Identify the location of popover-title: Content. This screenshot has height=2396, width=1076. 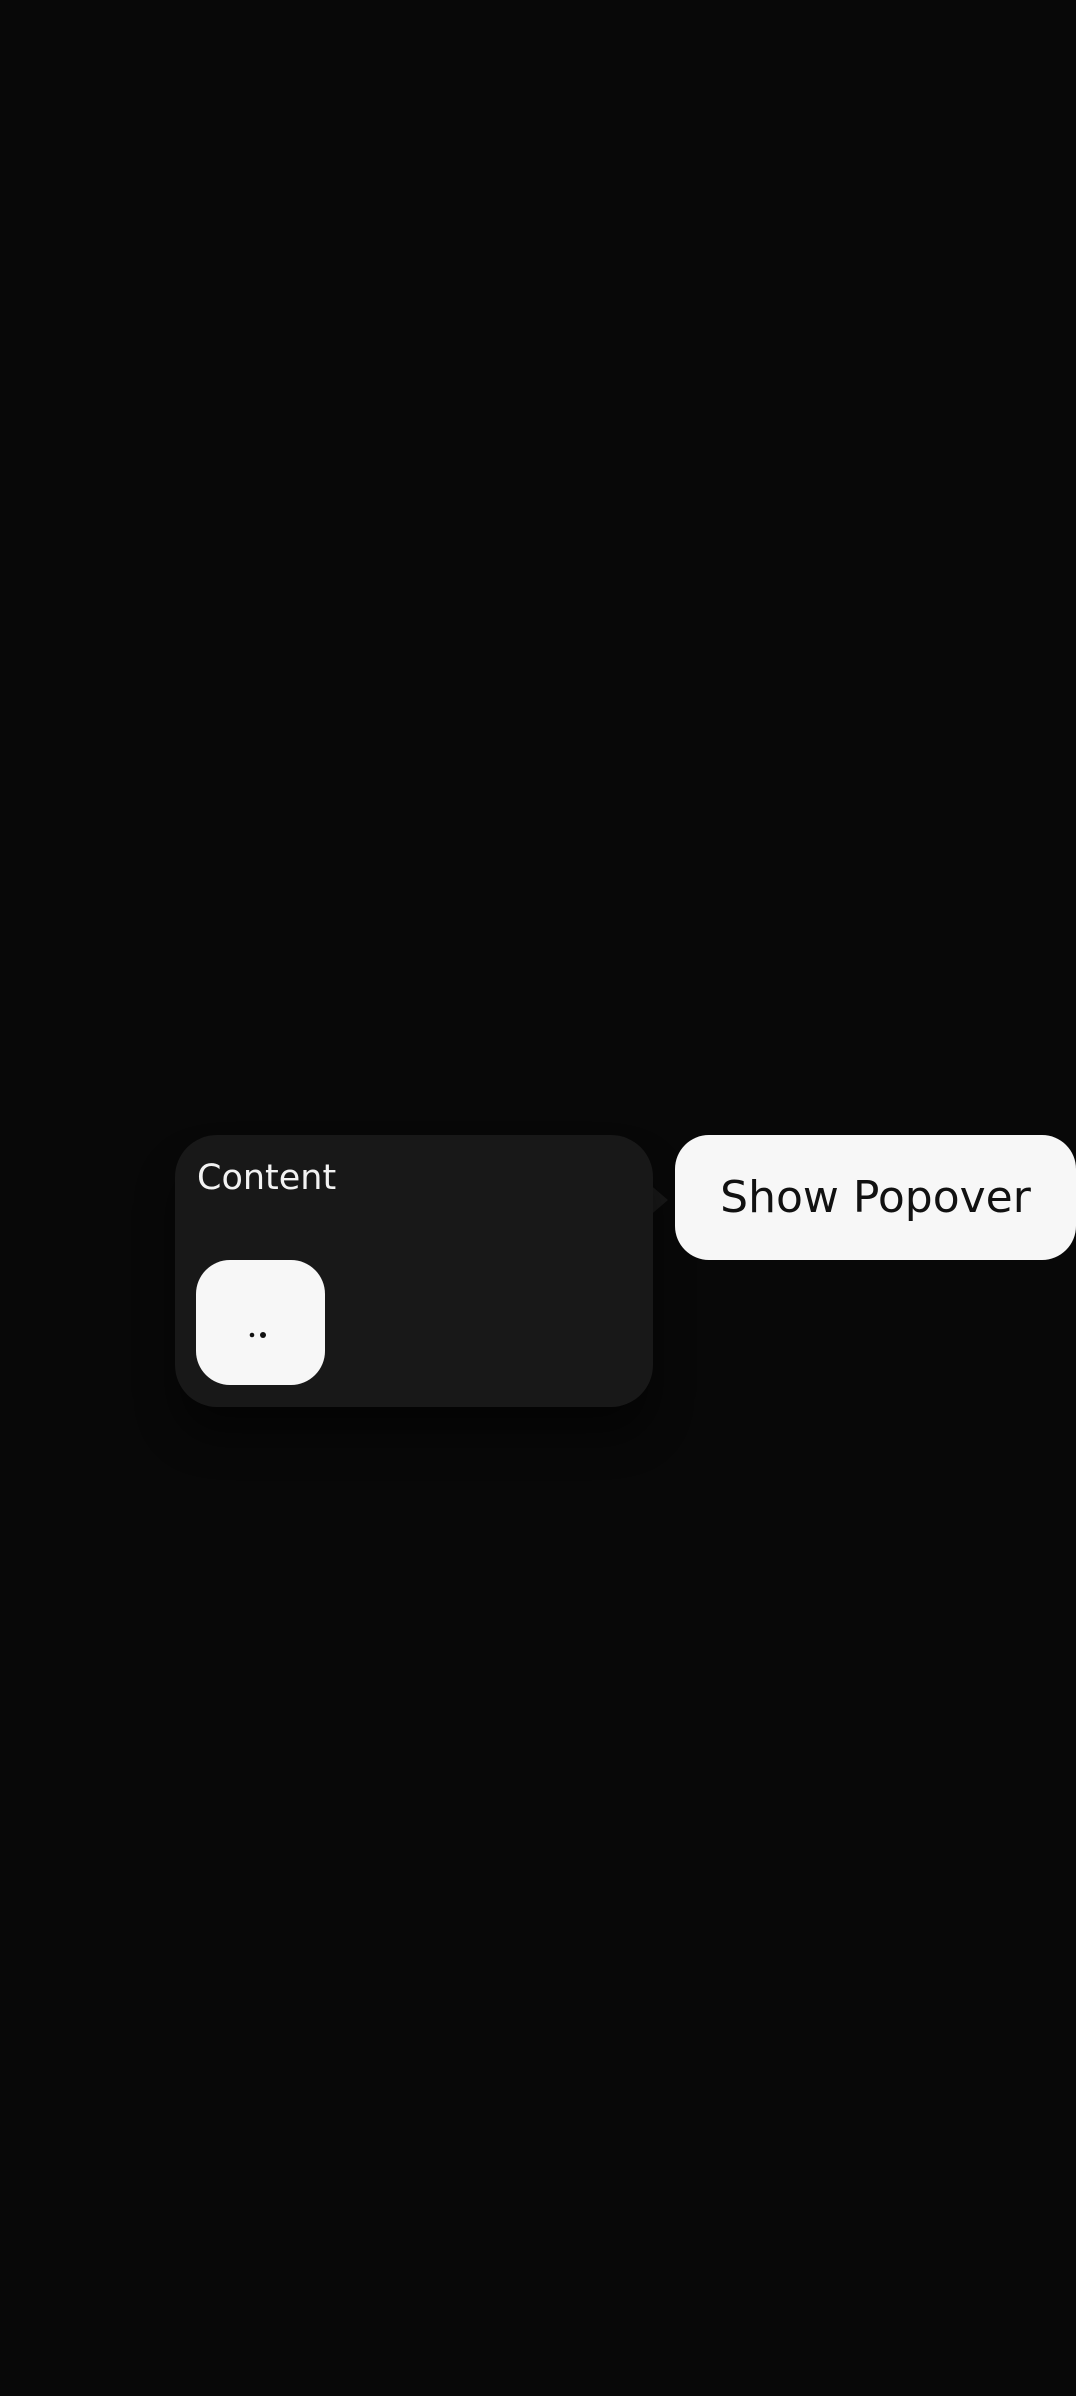
(267, 1178).